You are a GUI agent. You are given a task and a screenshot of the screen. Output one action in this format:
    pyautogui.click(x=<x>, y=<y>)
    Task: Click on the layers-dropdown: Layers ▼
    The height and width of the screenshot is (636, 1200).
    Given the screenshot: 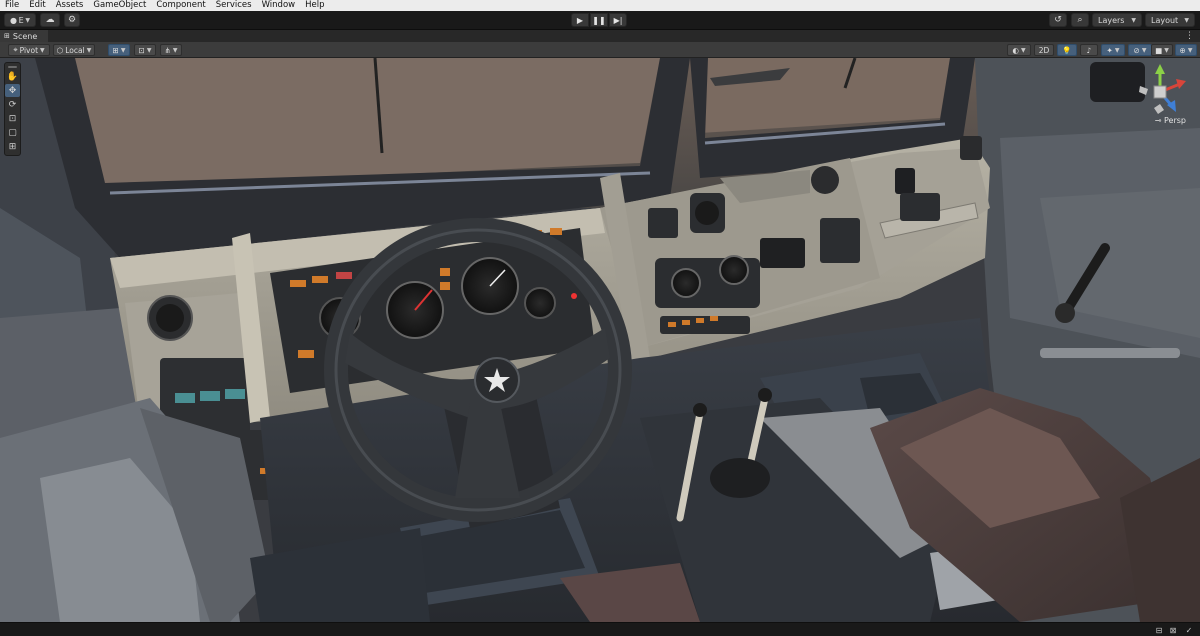 What is the action you would take?
    pyautogui.click(x=1117, y=20)
    